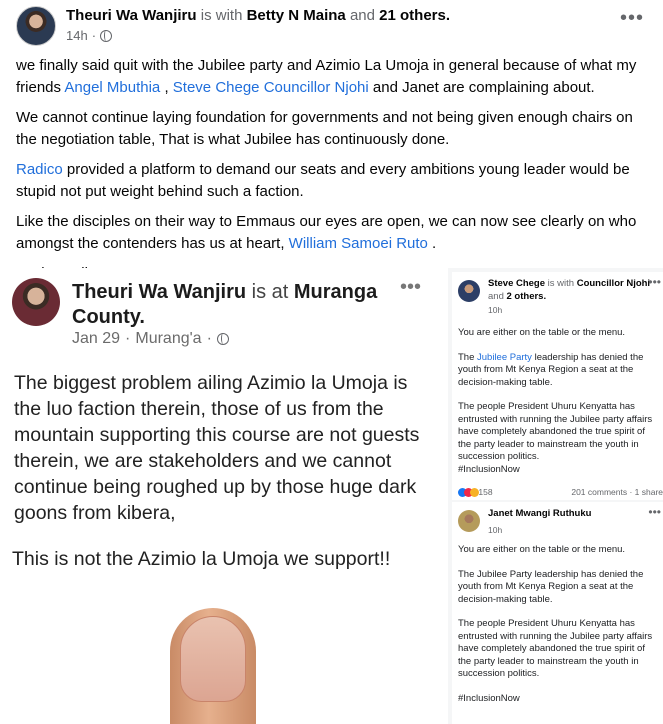 The image size is (663, 724). I want to click on mention-radico: Radico, so click(39, 169).